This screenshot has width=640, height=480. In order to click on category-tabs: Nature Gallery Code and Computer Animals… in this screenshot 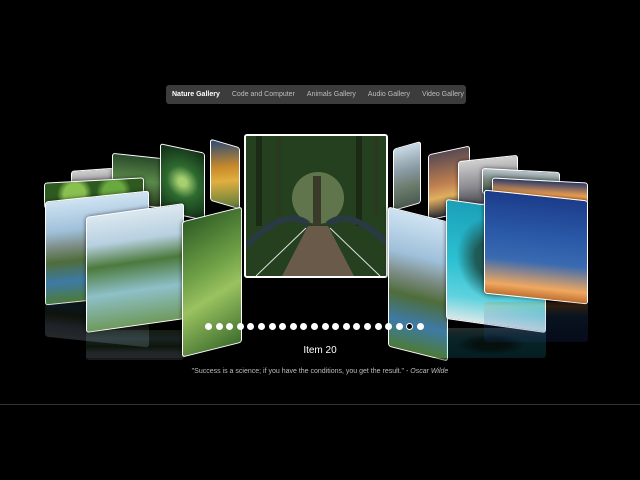, I will do `click(316, 94)`.